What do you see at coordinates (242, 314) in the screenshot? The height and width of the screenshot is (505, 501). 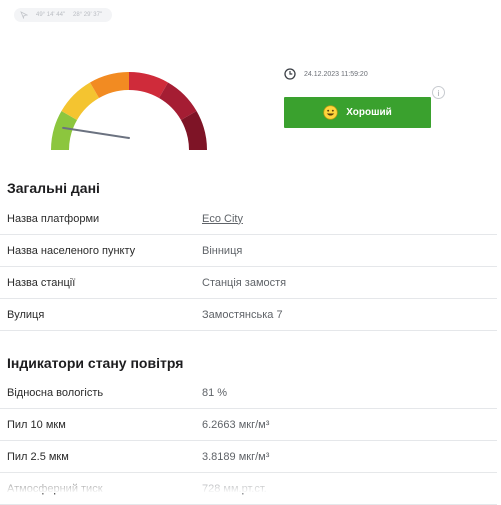 I see `row-value: Замостянська 7` at bounding box center [242, 314].